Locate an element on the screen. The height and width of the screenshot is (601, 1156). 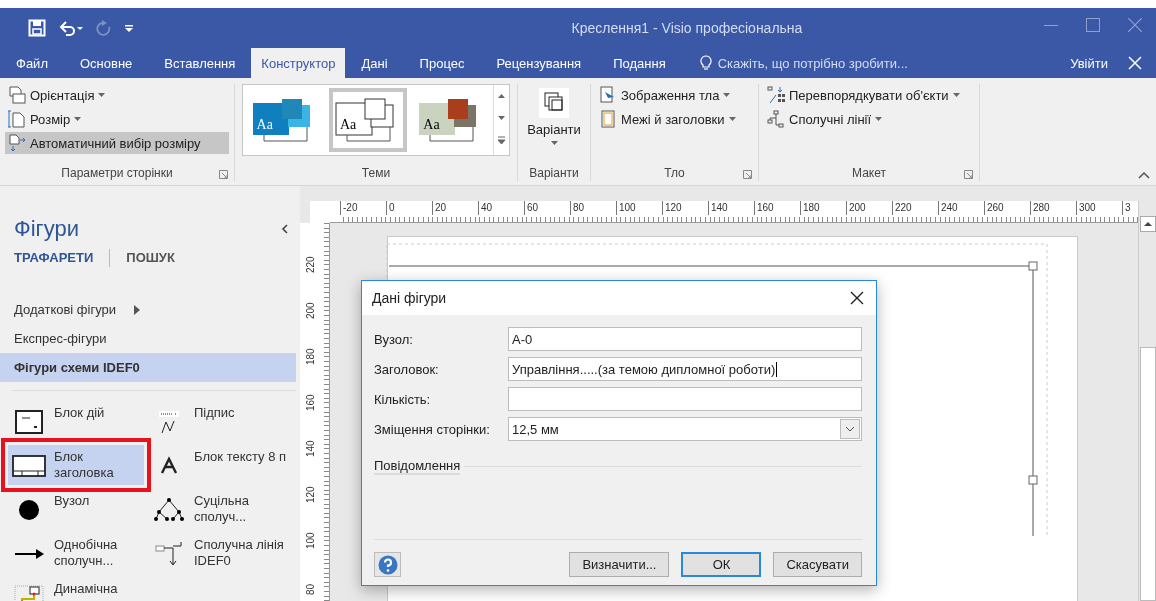
variants-button: Варіанти is located at coordinates (554, 116).